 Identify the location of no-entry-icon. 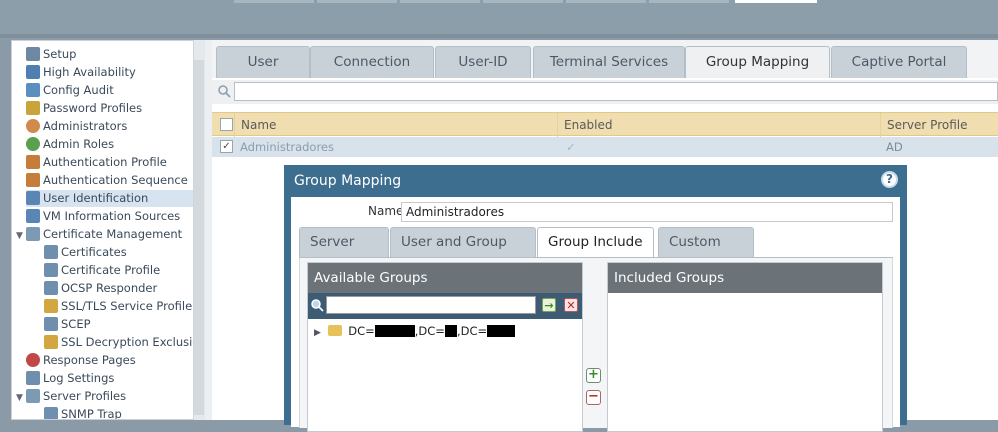
(33, 360).